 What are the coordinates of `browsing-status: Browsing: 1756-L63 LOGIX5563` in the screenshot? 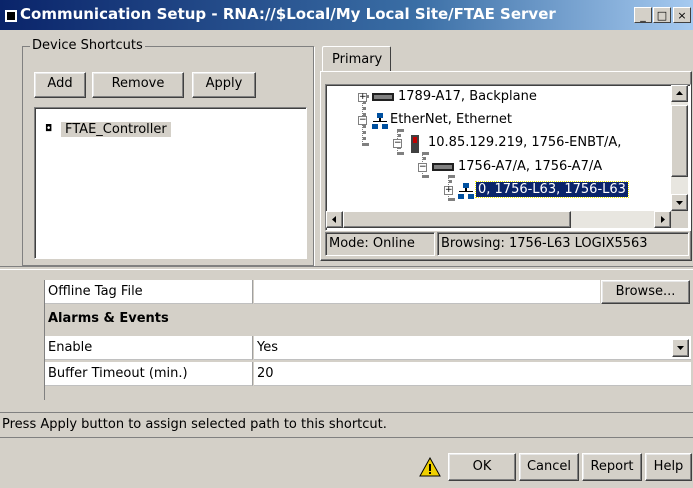 It's located at (563, 244).